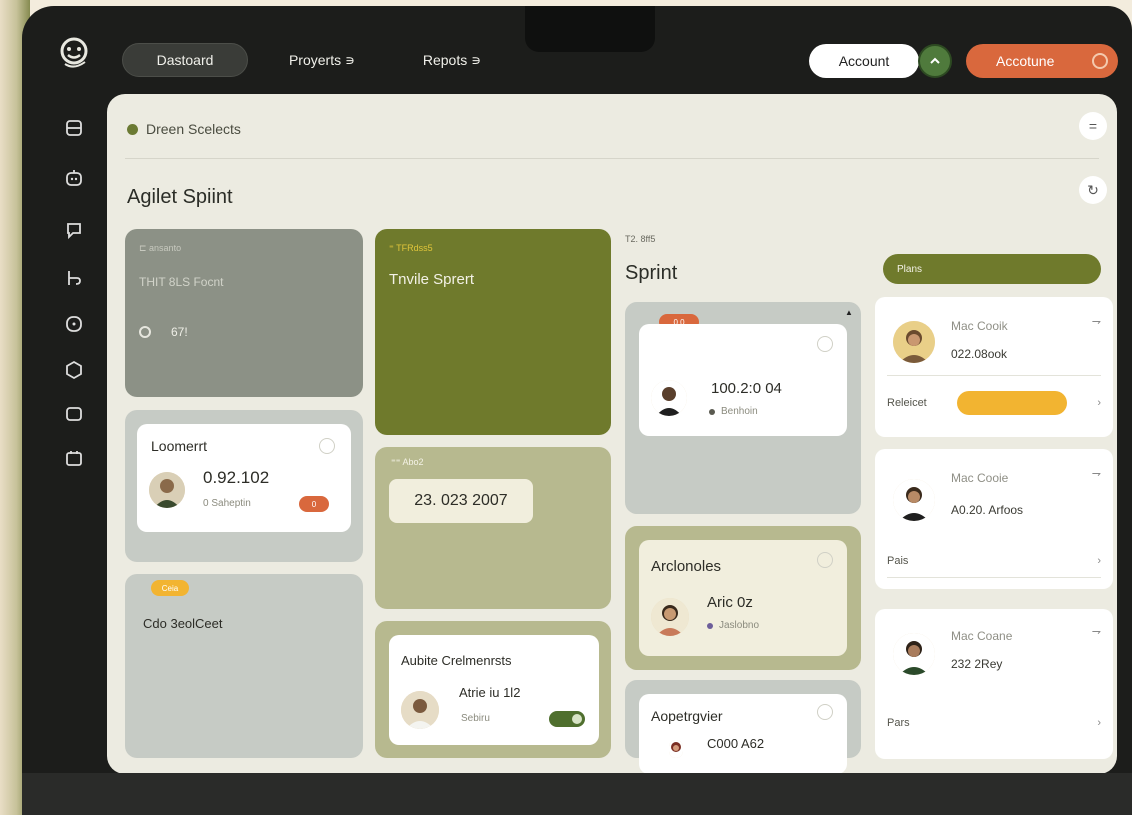  Describe the element at coordinates (994, 367) in the screenshot. I see `person-card: Mac Cooik ⇁ 022.08ook Releicet ›` at that location.